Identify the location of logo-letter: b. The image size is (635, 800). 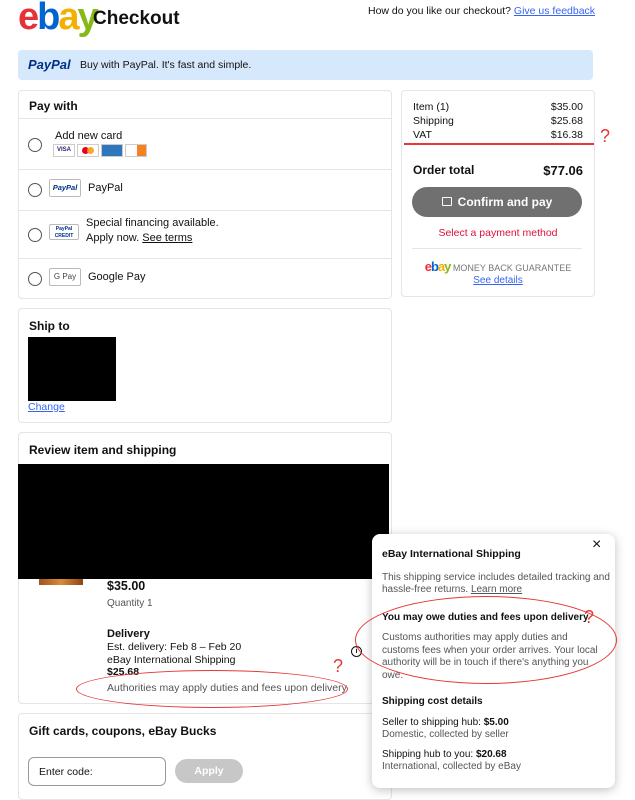
(48, 19).